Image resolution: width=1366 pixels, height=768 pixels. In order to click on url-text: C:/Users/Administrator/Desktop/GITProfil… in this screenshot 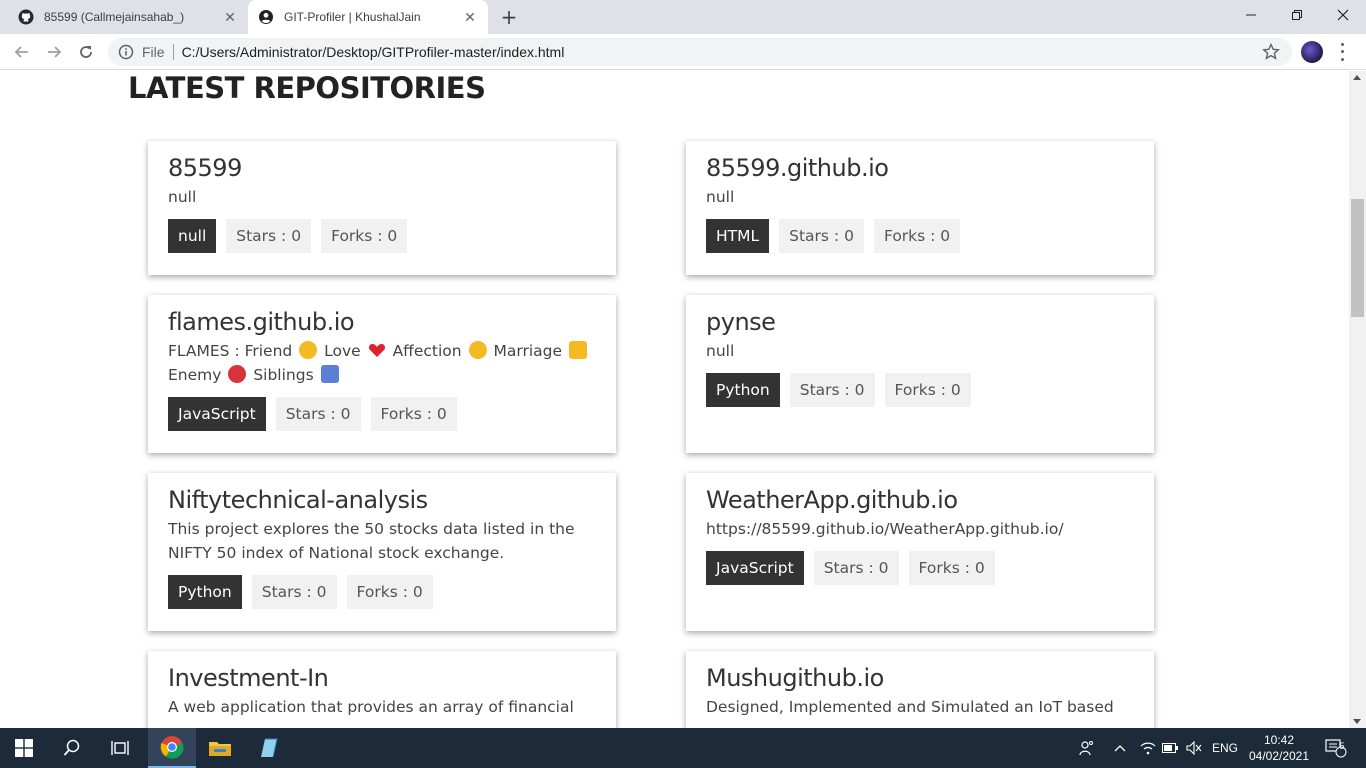, I will do `click(373, 52)`.